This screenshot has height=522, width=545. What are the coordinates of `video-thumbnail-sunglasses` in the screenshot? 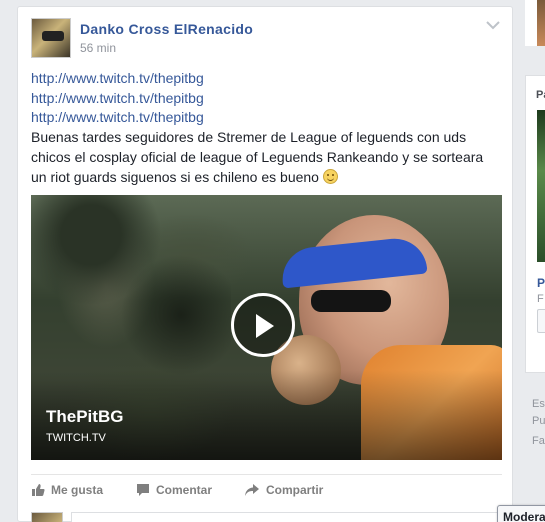 It's located at (351, 301).